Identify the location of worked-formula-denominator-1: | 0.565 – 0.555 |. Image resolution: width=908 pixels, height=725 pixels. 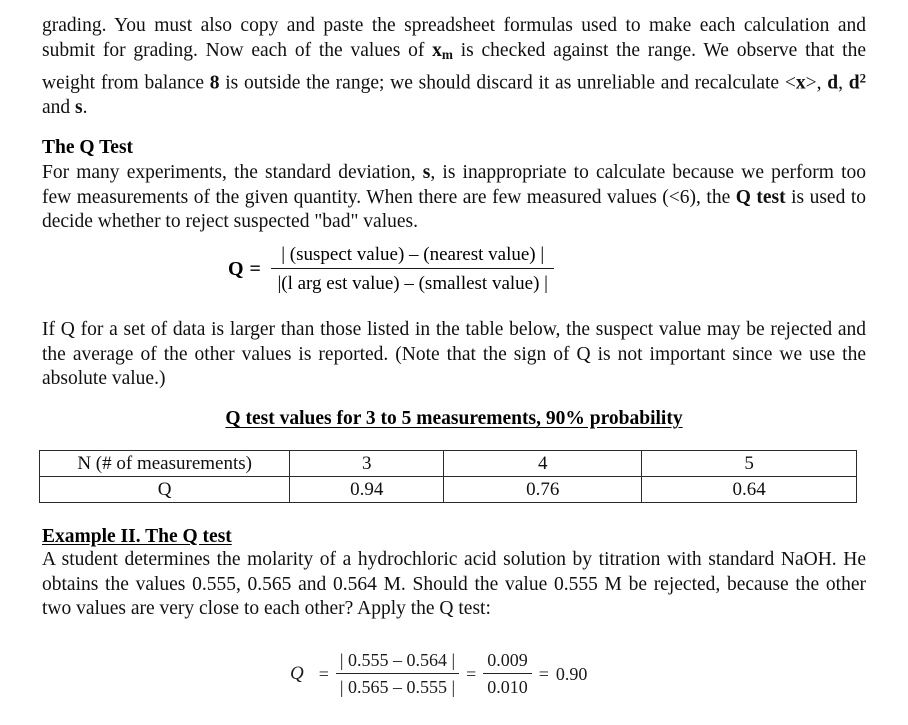
(397, 687).